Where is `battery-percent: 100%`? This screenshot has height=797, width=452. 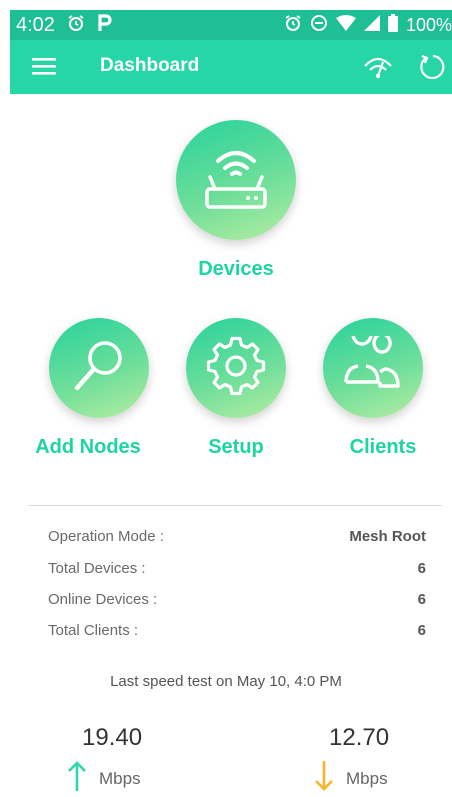 battery-percent: 100% is located at coordinates (428, 24).